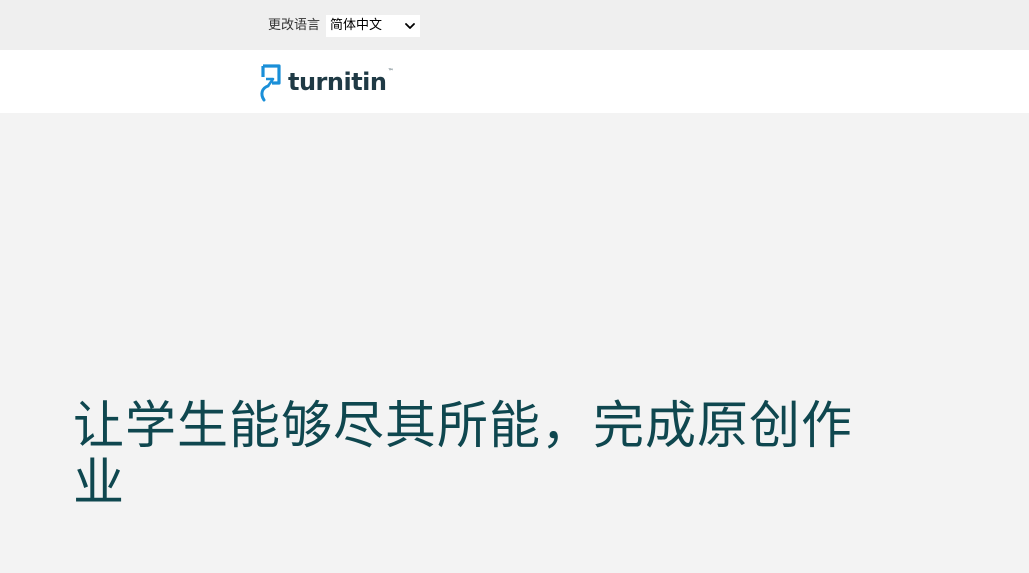  Describe the element at coordinates (294, 25) in the screenshot. I see `change-language-label: 更改语言` at that location.